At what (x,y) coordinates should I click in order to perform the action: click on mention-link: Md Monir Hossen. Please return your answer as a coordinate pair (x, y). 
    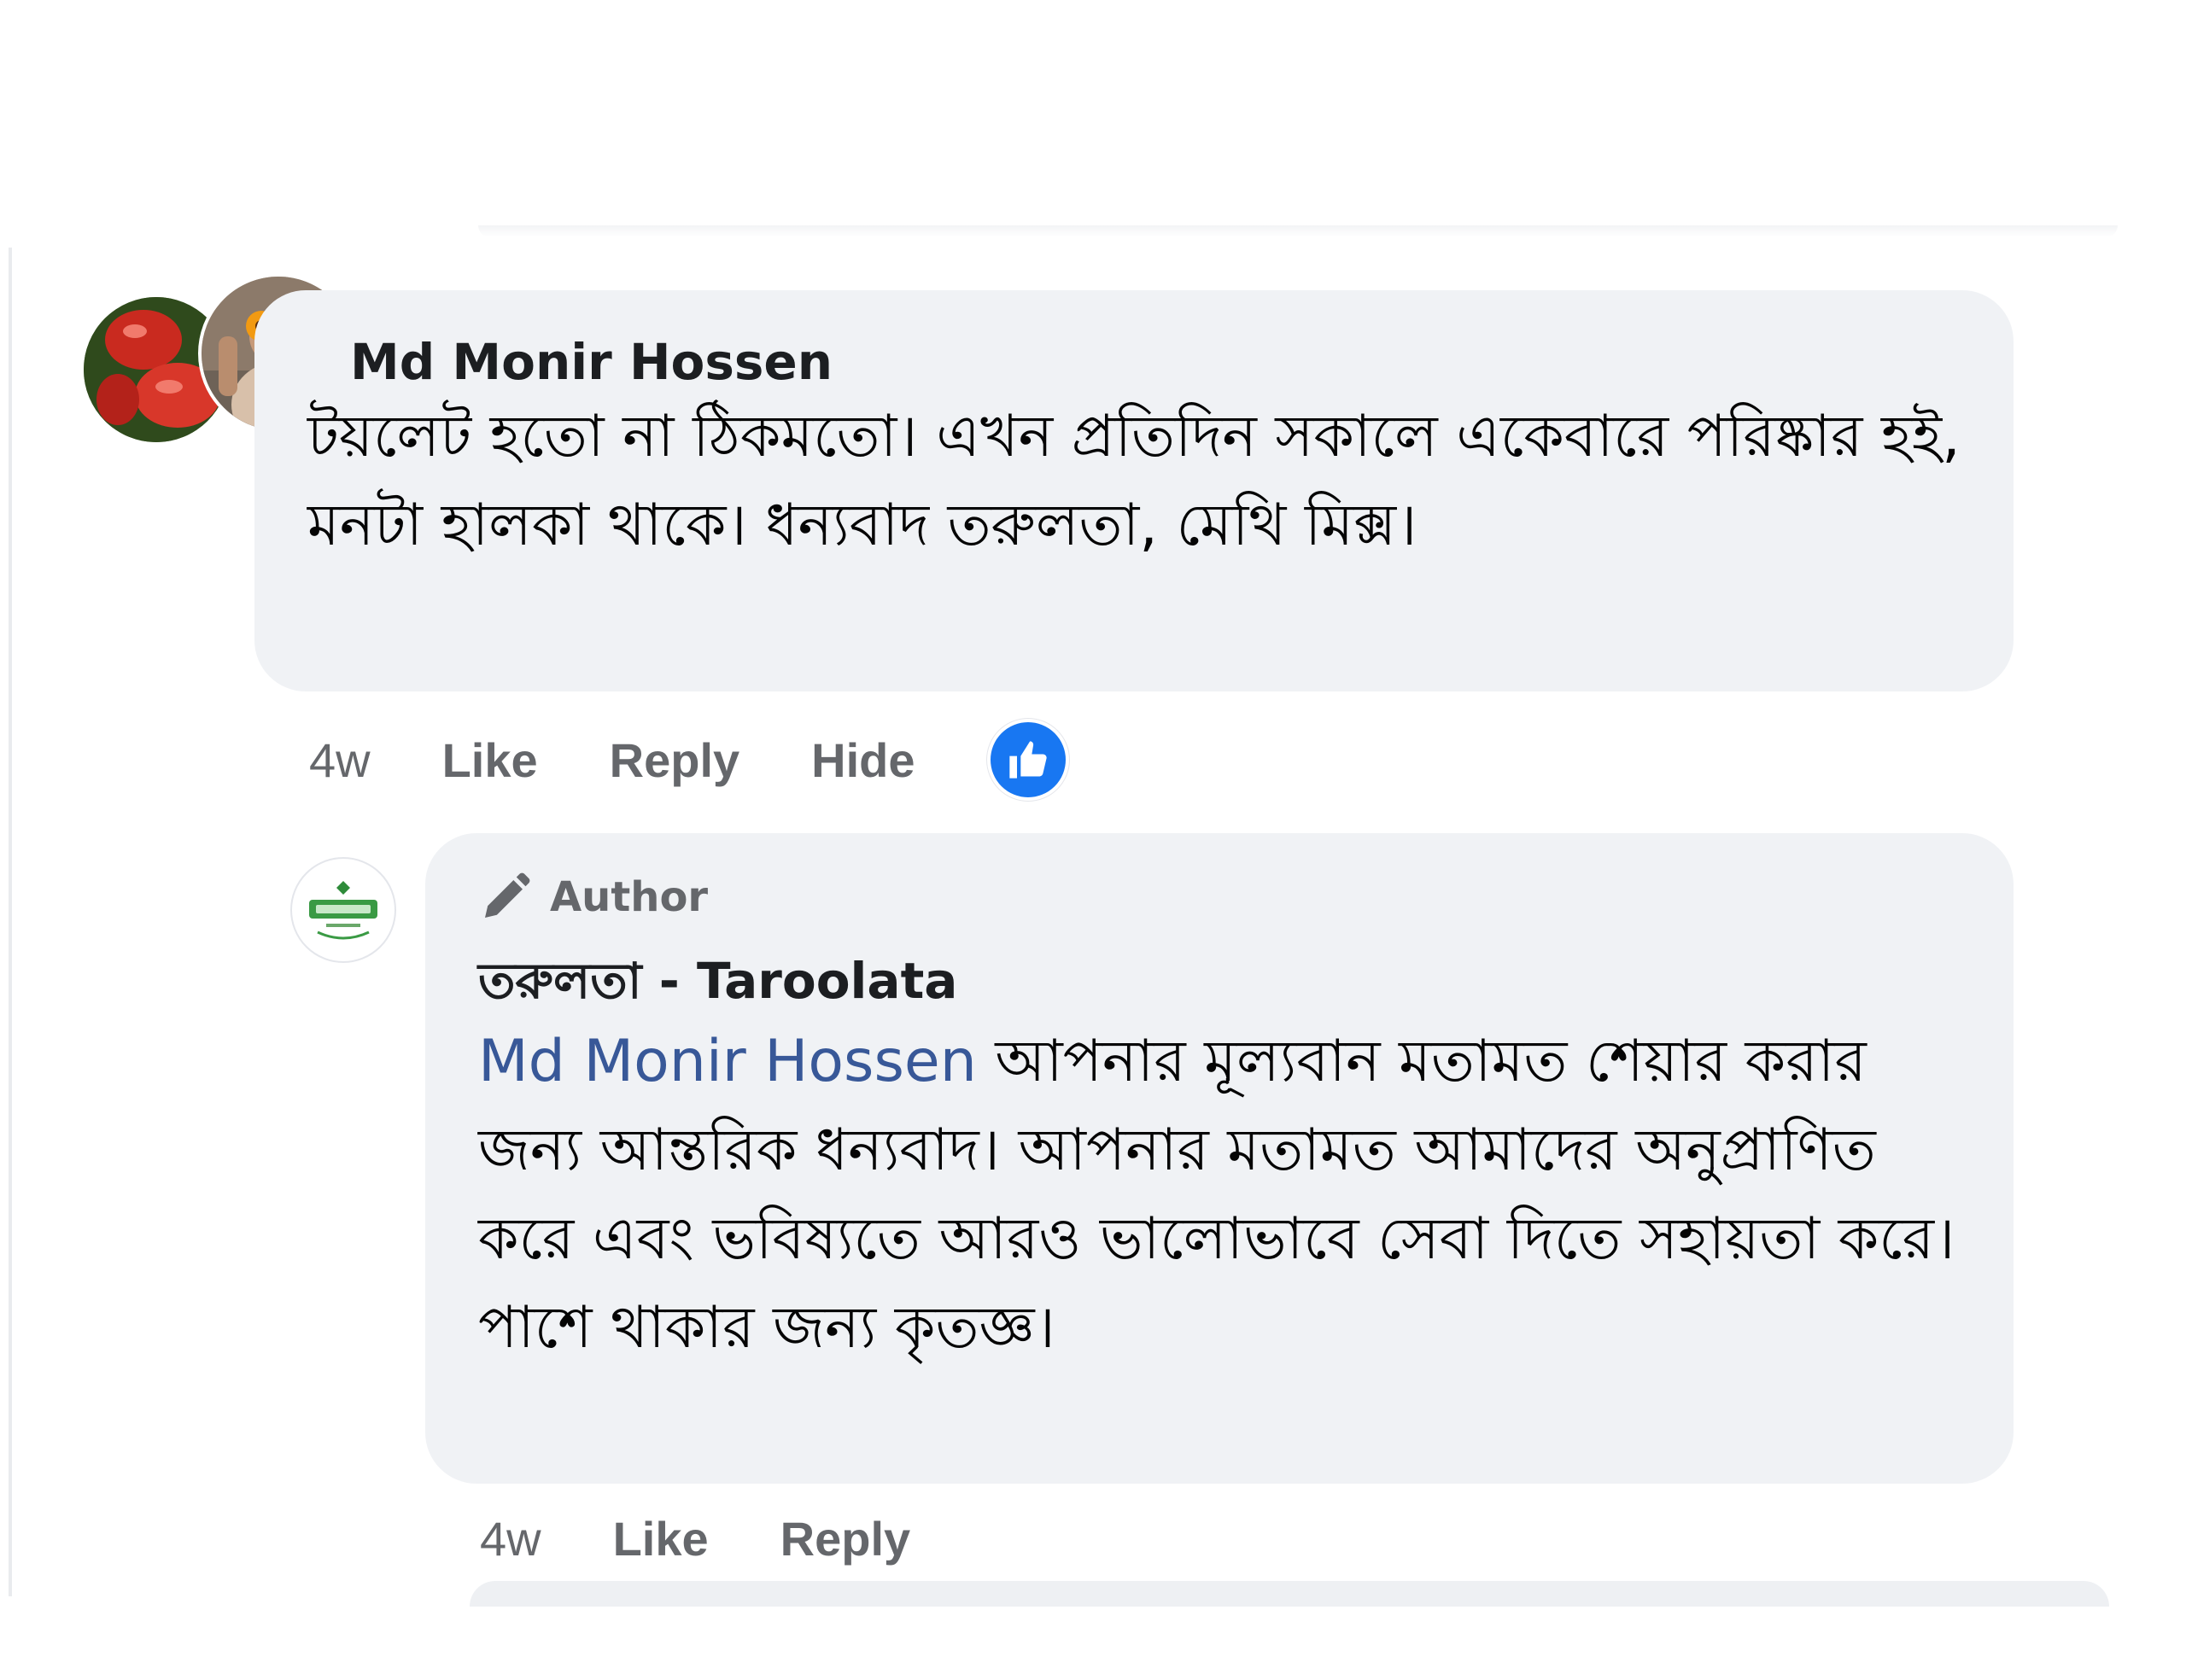
    Looking at the image, I should click on (727, 1061).